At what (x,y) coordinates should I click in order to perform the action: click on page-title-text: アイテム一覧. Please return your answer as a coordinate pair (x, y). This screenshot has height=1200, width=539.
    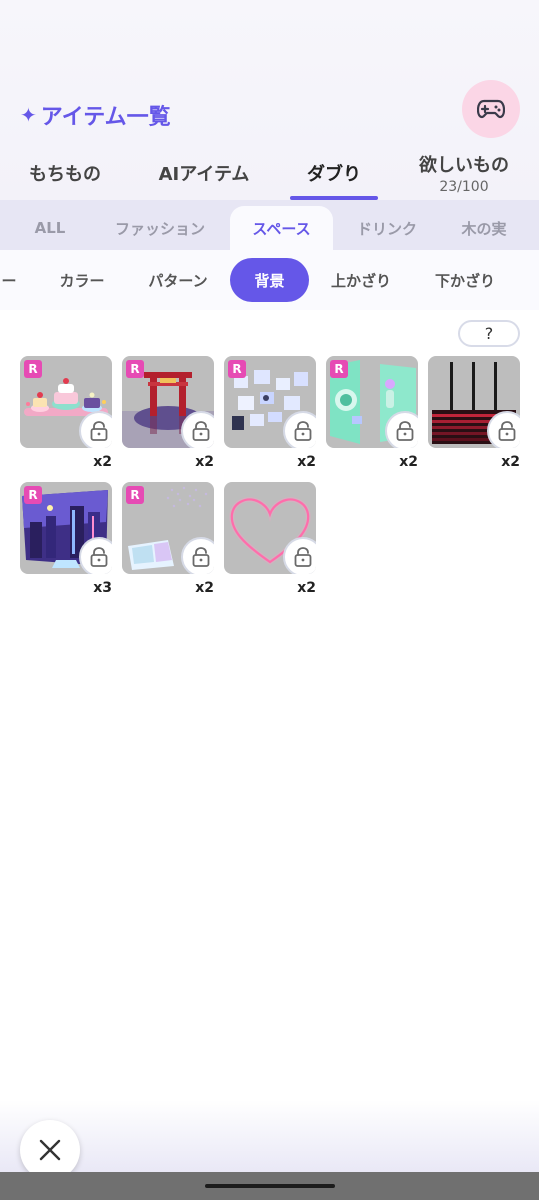
    Looking at the image, I should click on (105, 117).